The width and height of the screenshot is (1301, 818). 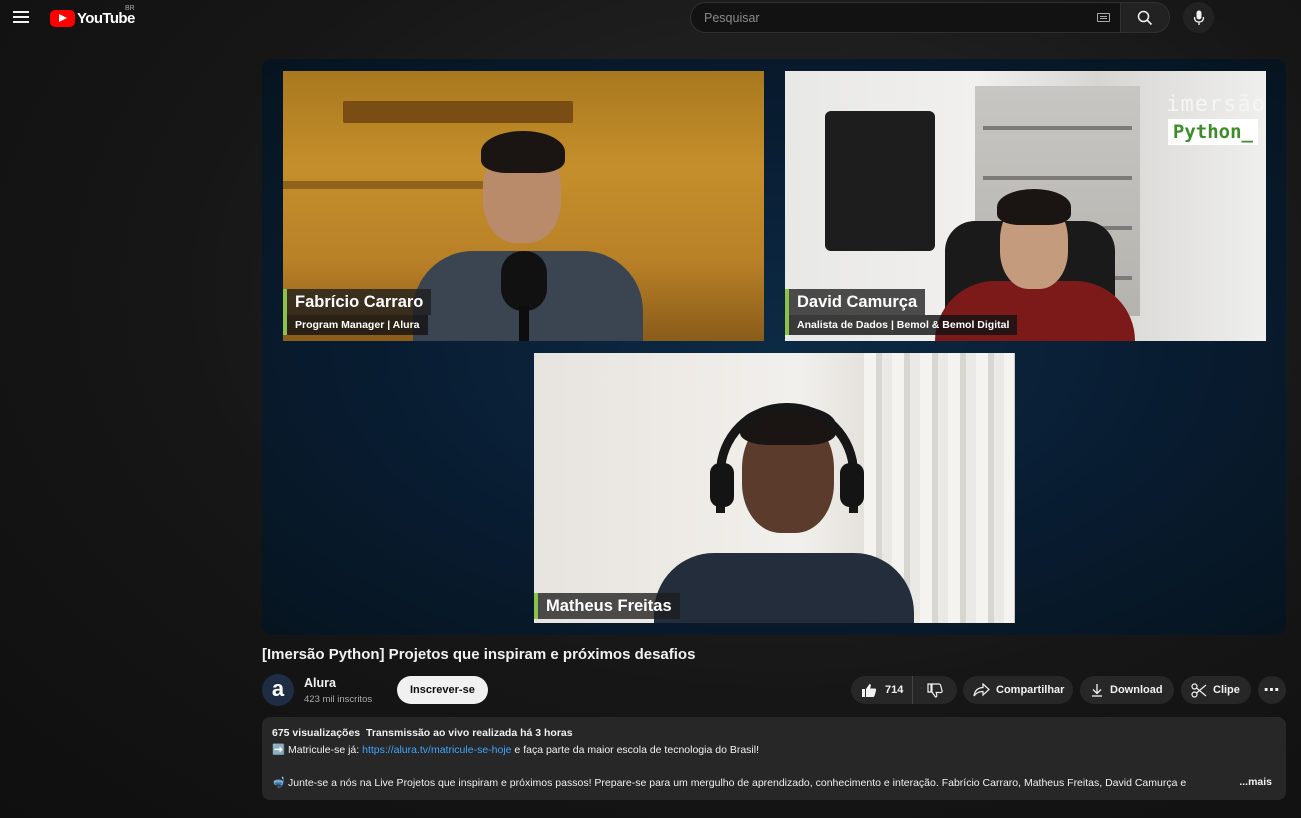 I want to click on search-input, so click(x=905, y=17).